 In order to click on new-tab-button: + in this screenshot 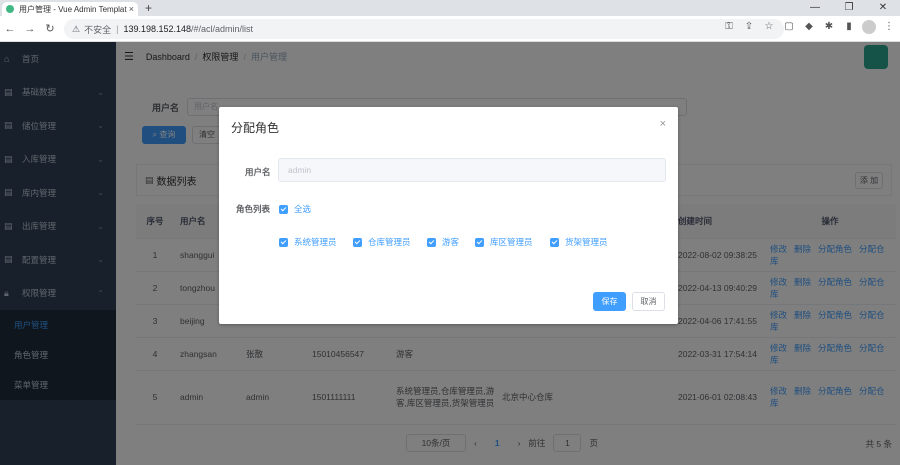, I will do `click(148, 8)`.